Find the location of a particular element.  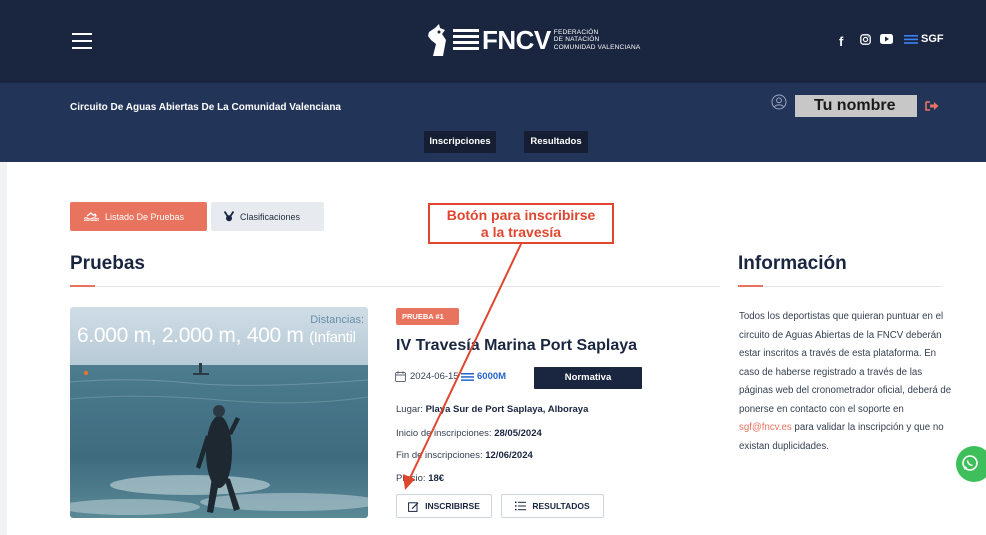

menu-icon is located at coordinates (82, 41).